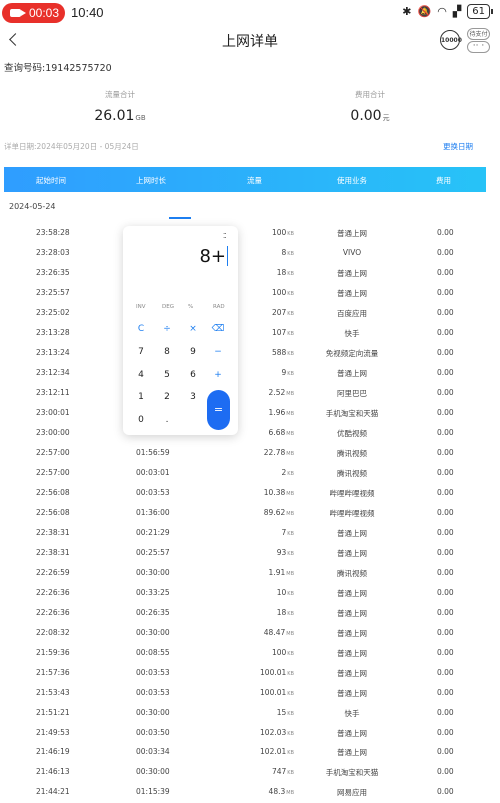  Describe the element at coordinates (250, 654) in the screenshot. I see `table-row: 21:59:36 00:08:55 100KB 普通上网 0.00` at that location.